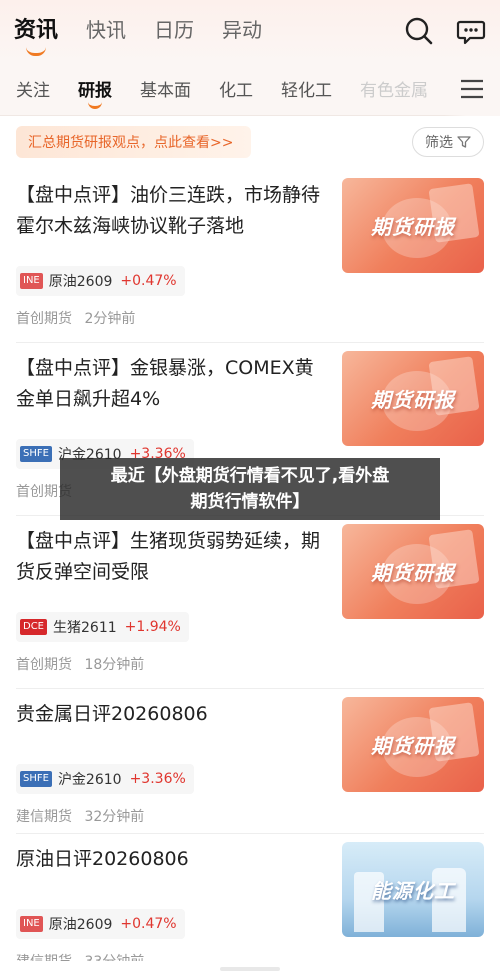 This screenshot has width=500, height=979. What do you see at coordinates (36, 31) in the screenshot?
I see `top-tab-news: 资讯` at bounding box center [36, 31].